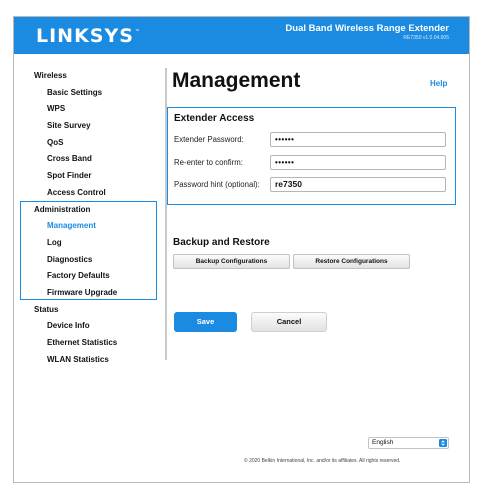 This screenshot has width=488, height=491. Describe the element at coordinates (88, 310) in the screenshot. I see `sidebar-section-status: Status` at that location.